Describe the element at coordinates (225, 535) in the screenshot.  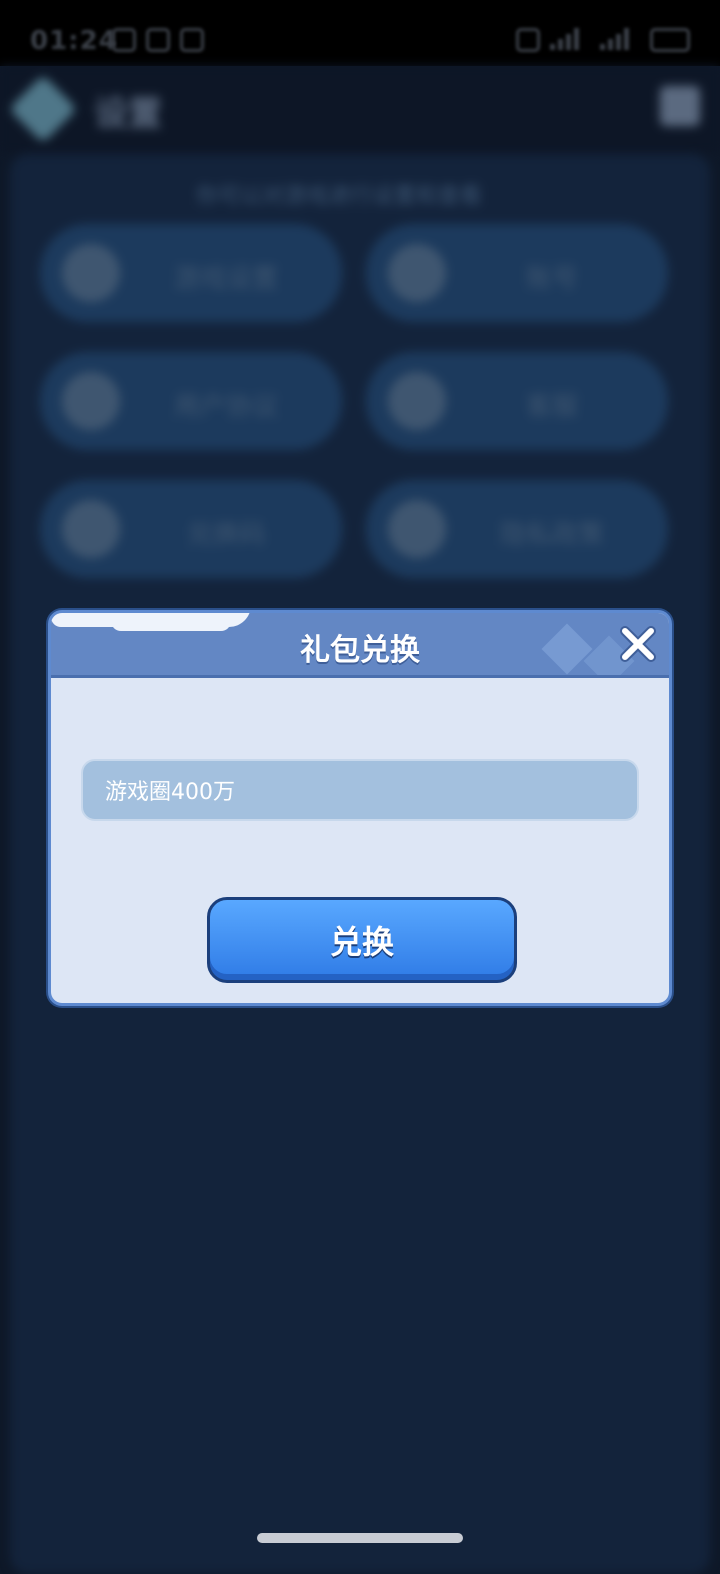
I see `tile-label: 兑换码` at that location.